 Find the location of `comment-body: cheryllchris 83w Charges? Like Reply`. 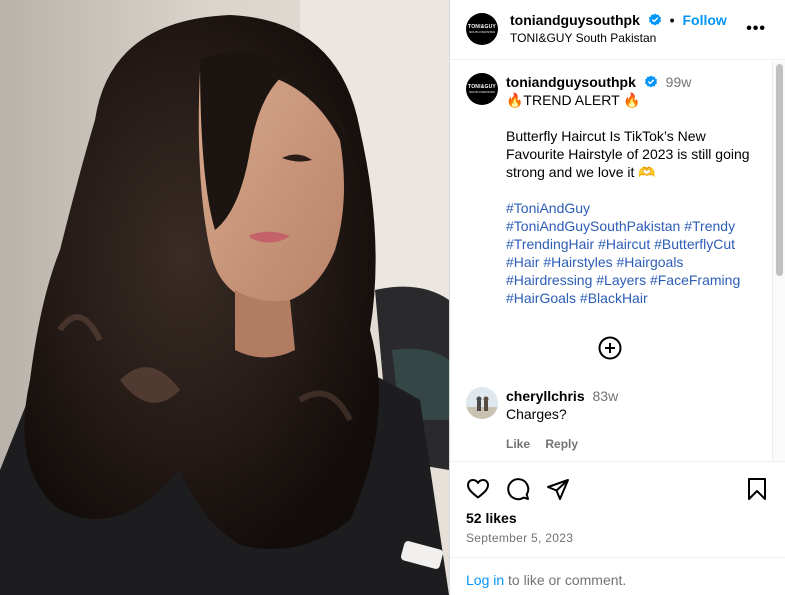

comment-body: cheryllchris 83w Charges? Like Reply is located at coordinates (631, 420).